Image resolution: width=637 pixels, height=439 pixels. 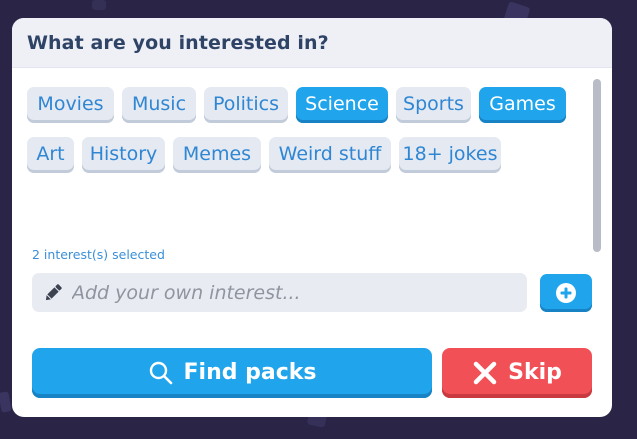 What do you see at coordinates (161, 373) in the screenshot?
I see `search-icon` at bounding box center [161, 373].